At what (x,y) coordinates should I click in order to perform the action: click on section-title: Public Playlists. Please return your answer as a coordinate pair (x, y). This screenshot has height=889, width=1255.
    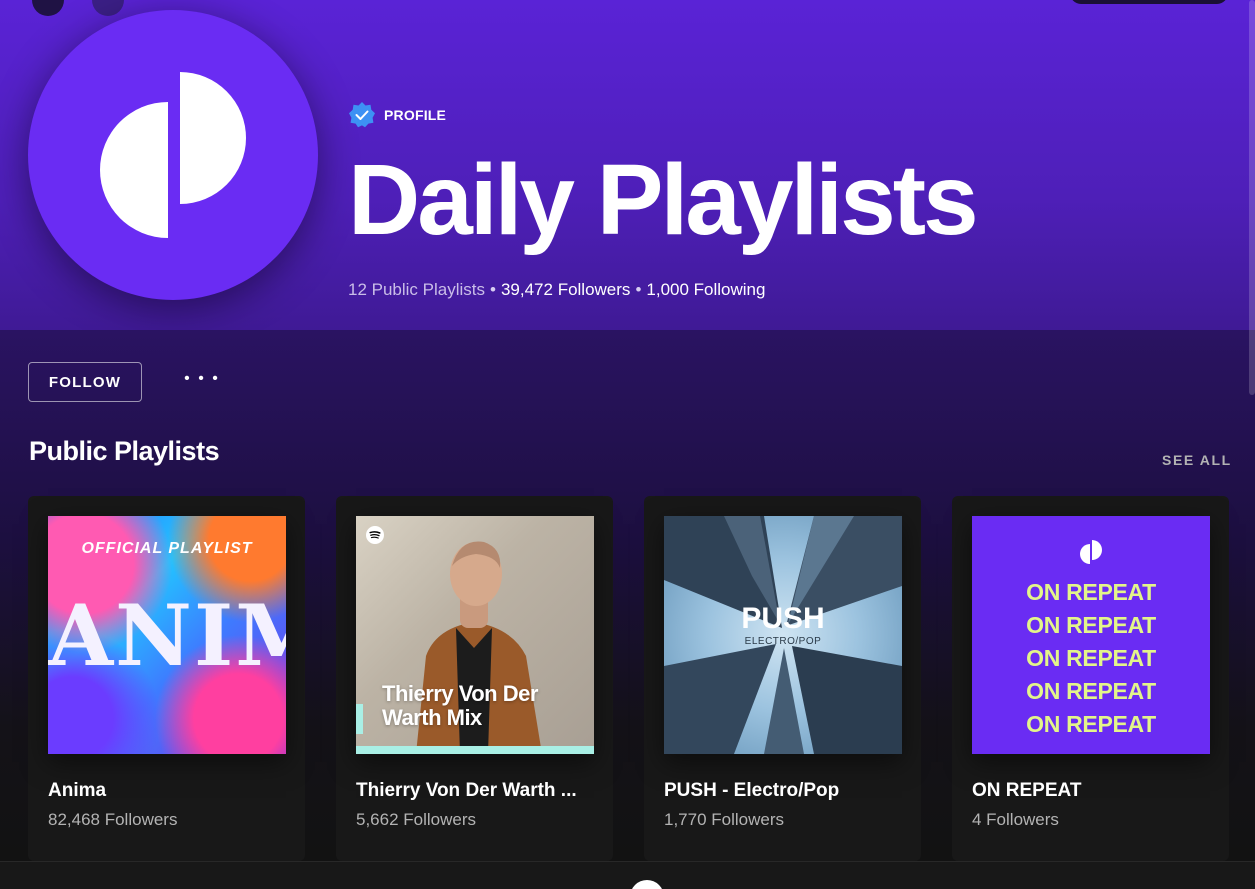
    Looking at the image, I should click on (124, 451).